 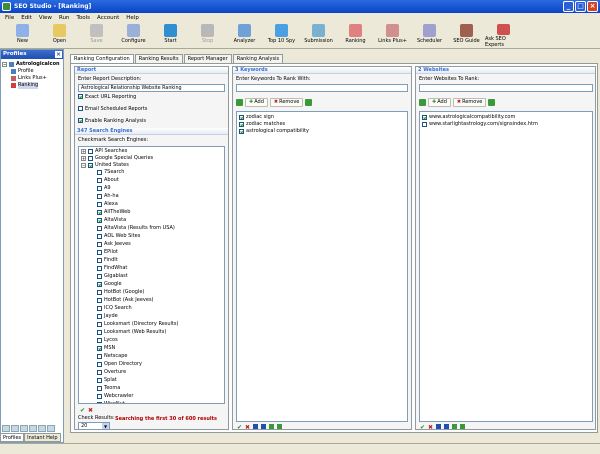 I want to click on engine-group: − United States, so click(x=105, y=165).